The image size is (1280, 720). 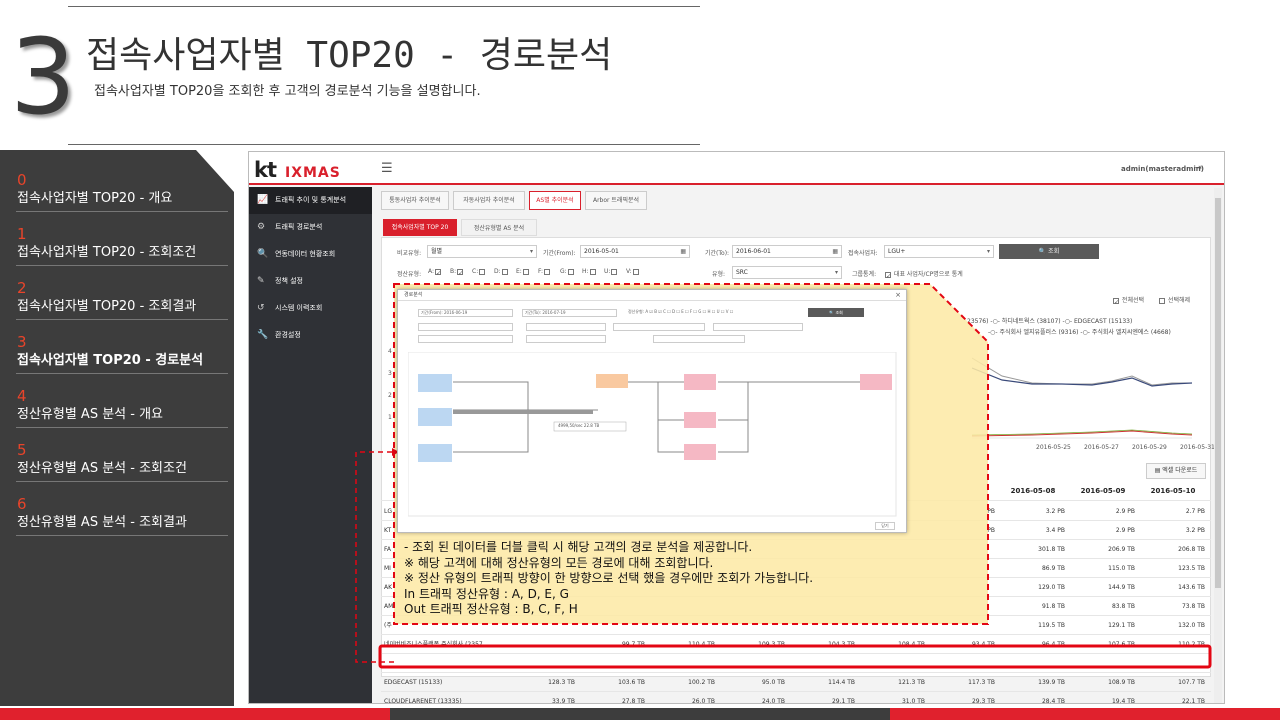 I want to click on popup-query-button: 🔍 조회, so click(x=836, y=312).